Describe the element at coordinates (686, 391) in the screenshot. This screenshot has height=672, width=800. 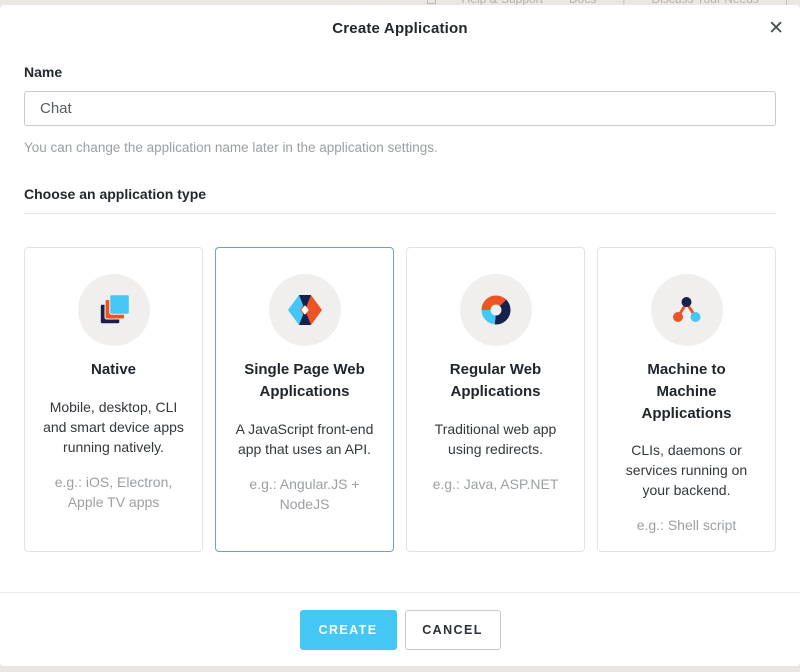
I see `card-title: Machine to Machine Applications` at that location.